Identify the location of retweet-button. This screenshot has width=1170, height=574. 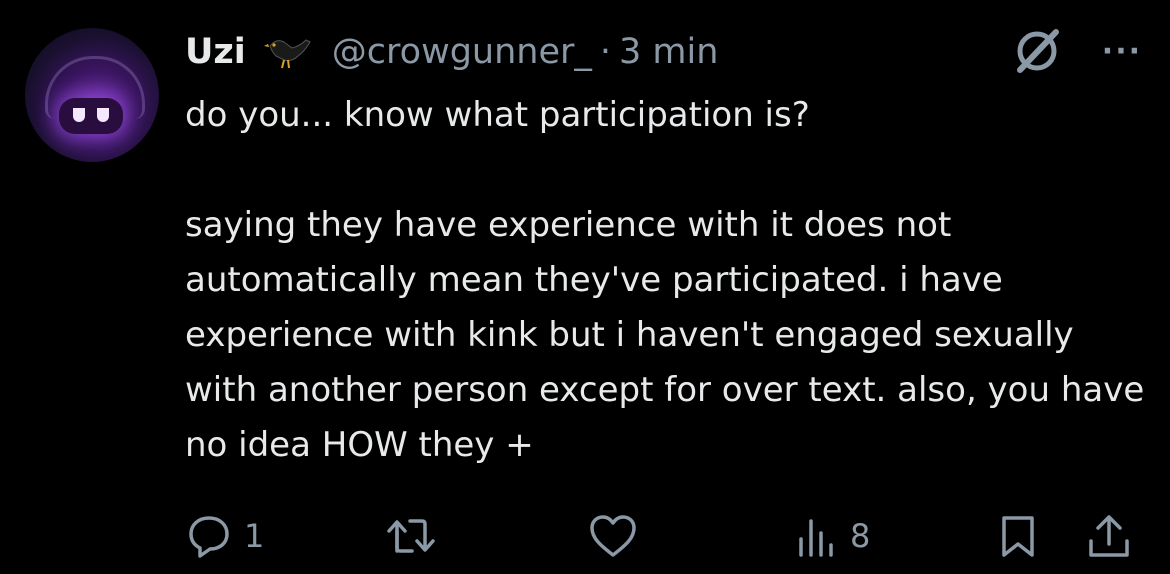
(411, 536).